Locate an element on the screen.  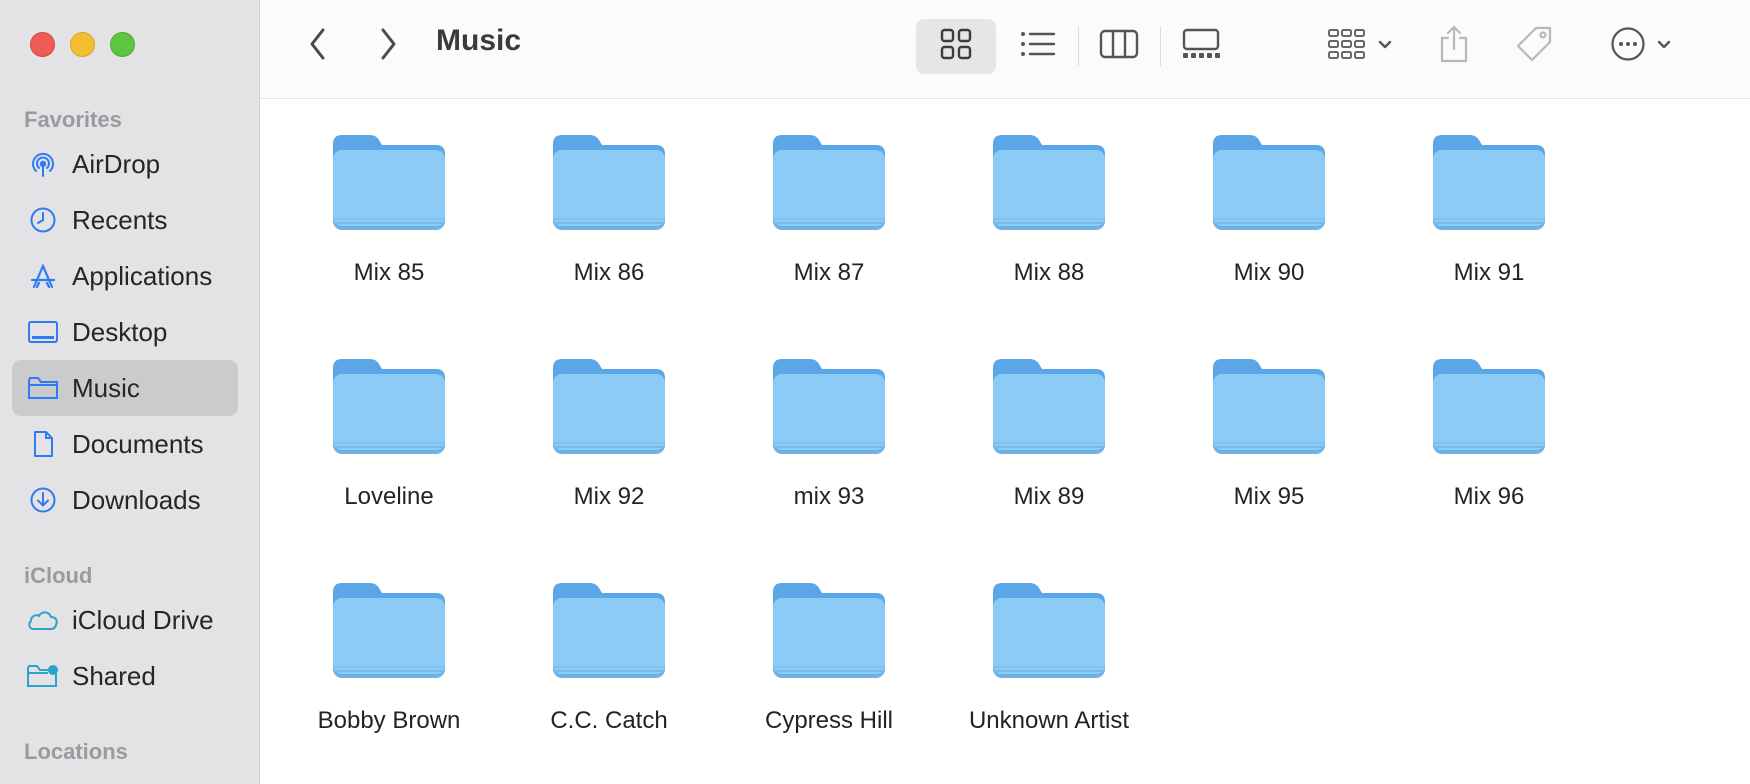
sidebar-item-recents: Recents is located at coordinates (125, 220).